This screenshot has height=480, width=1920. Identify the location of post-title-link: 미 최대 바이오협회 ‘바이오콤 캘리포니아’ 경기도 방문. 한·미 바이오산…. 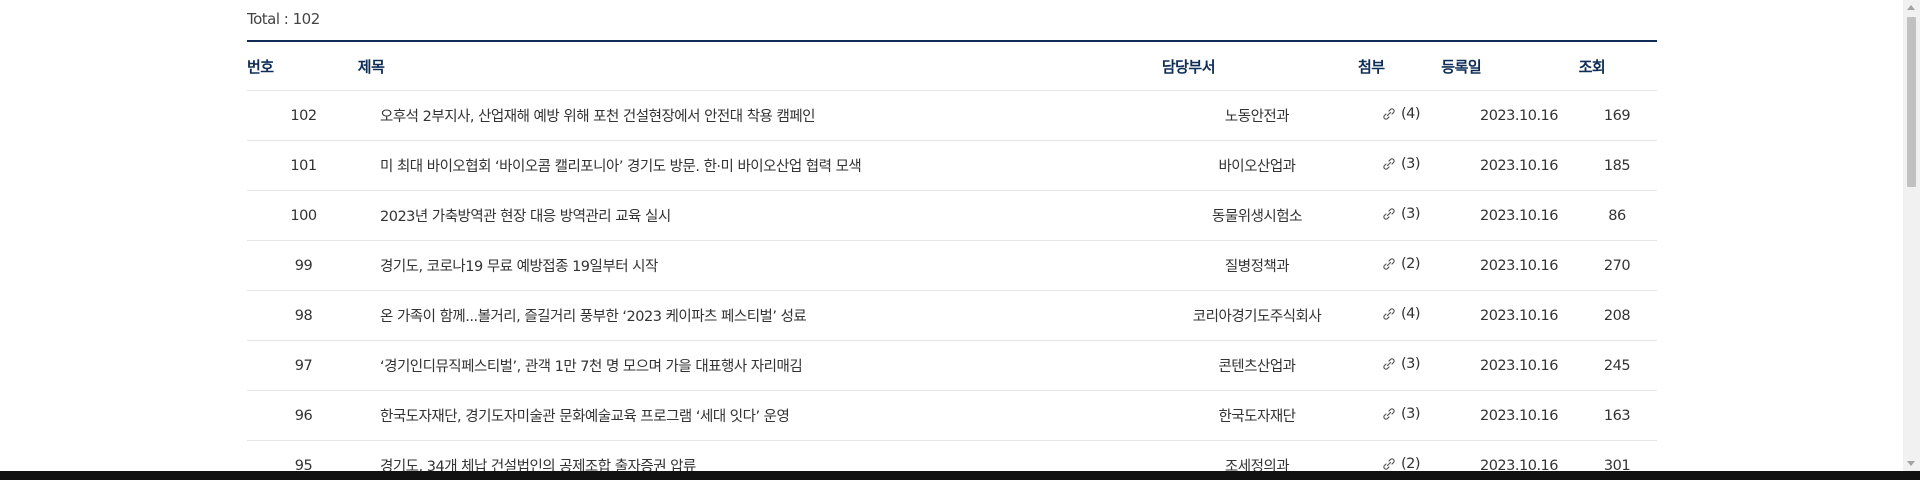
(621, 167).